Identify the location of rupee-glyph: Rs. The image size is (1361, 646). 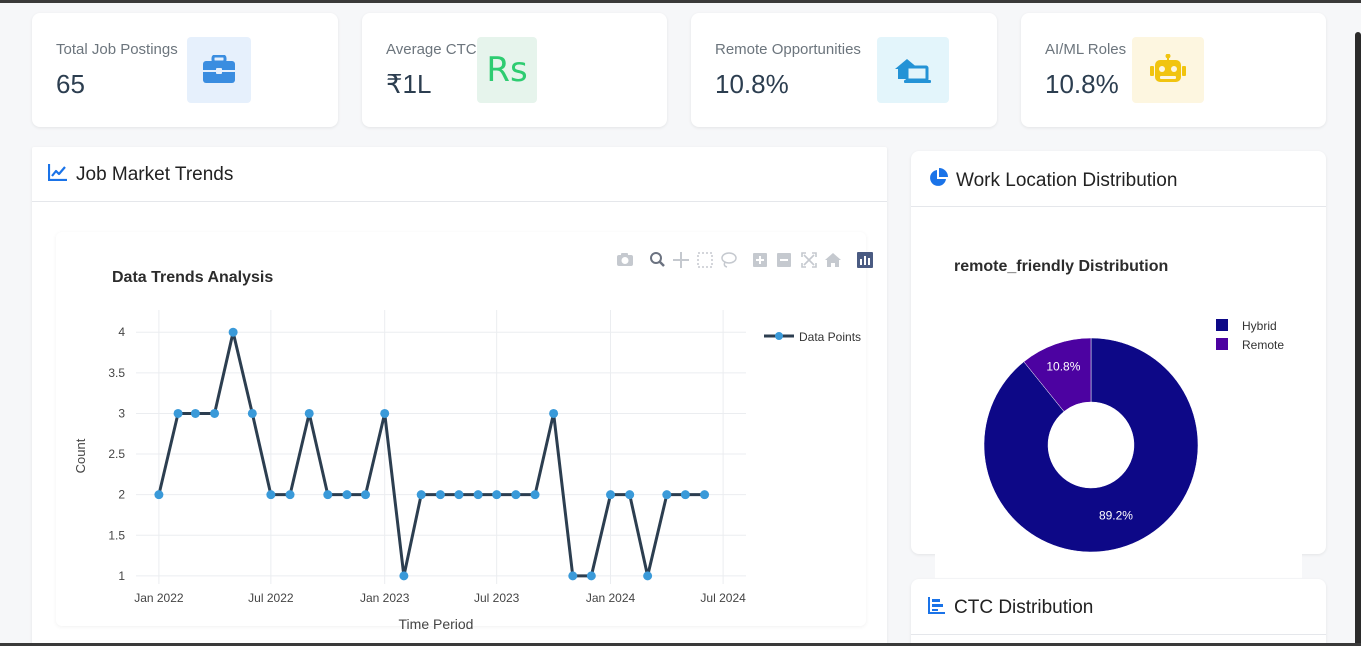
(507, 70).